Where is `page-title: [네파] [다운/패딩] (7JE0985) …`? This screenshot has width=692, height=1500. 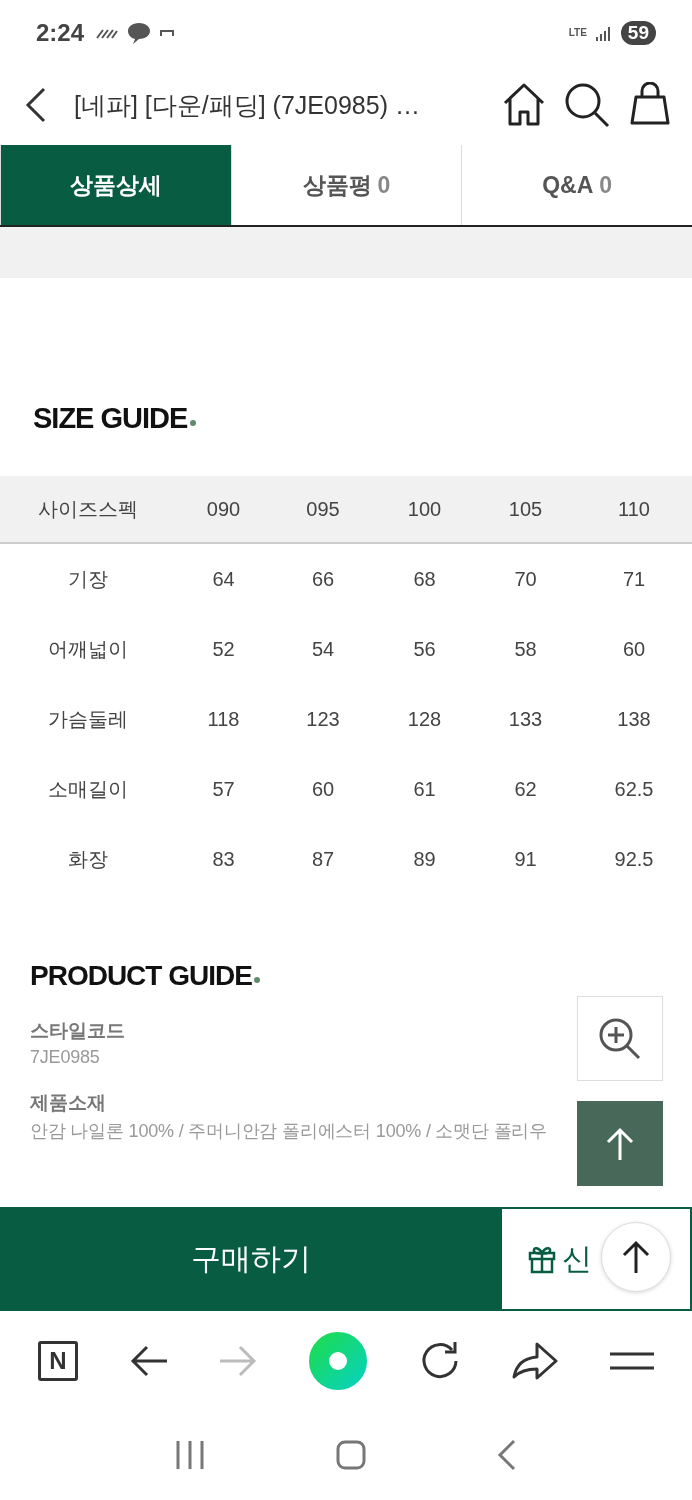
page-title: [네파] [다운/패딩] (7JE0985) … is located at coordinates (247, 105).